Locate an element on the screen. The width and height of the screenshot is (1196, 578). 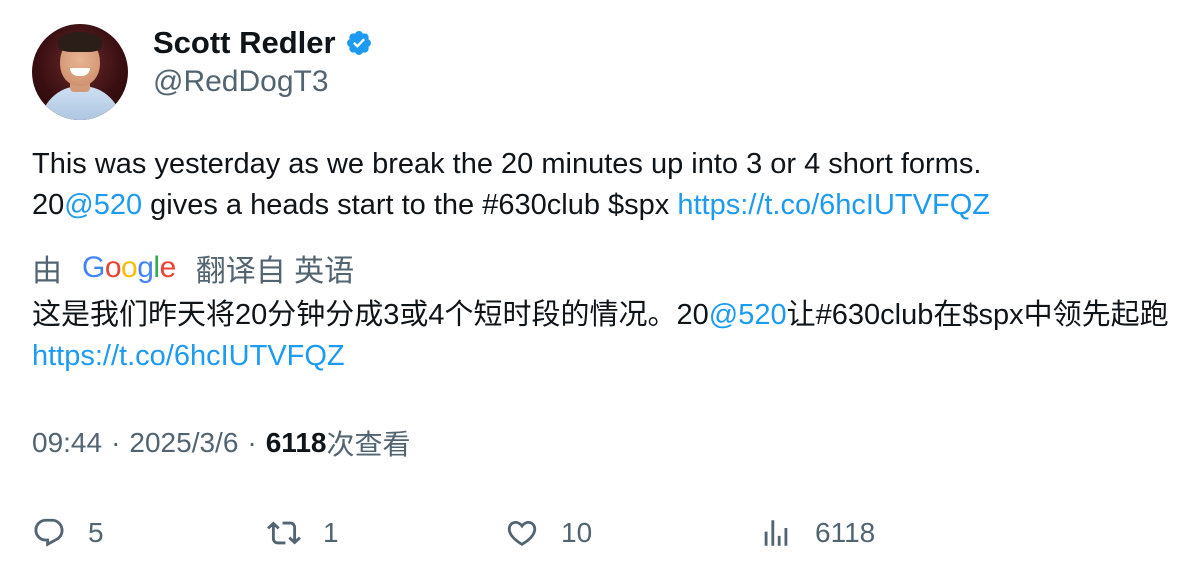
tweet-meta: 09:44 · 2025/3/6 · 6118 次查看 is located at coordinates (221, 443).